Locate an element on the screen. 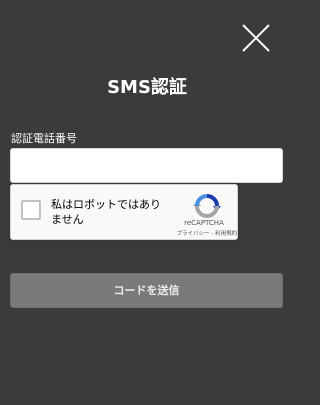 The width and height of the screenshot is (320, 405). recaptcha-brand: reCAPTCHA is located at coordinates (204, 223).